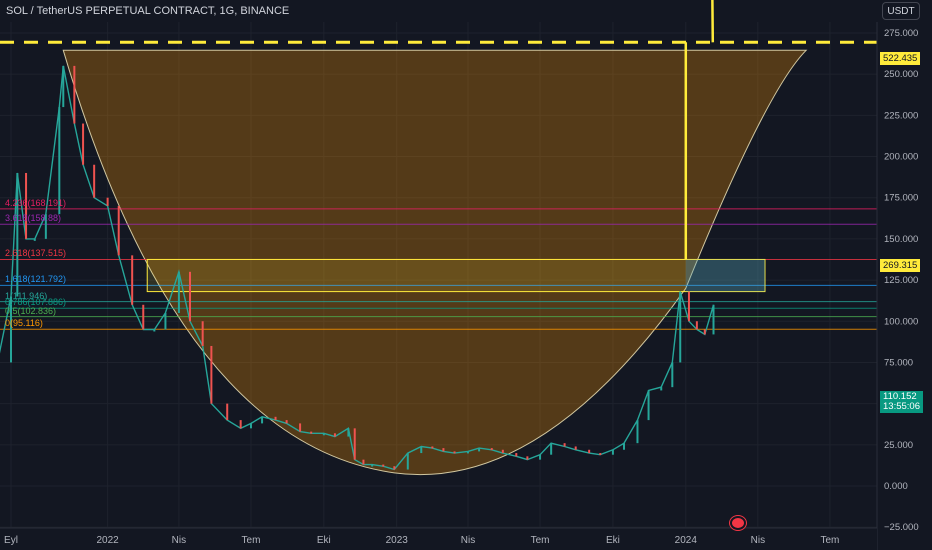 Image resolution: width=932 pixels, height=550 pixels. What do you see at coordinates (179, 540) in the screenshot?
I see `x-tick-label-2: Nis` at bounding box center [179, 540].